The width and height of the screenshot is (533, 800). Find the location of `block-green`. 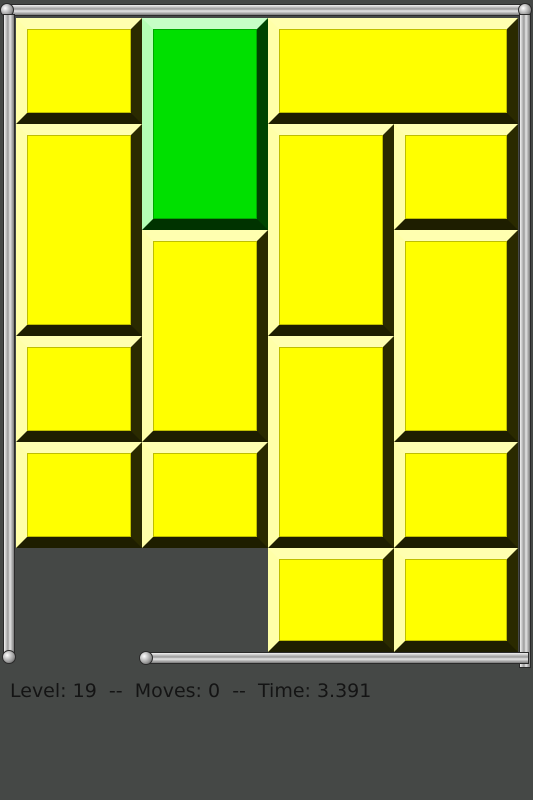

block-green is located at coordinates (205, 124).